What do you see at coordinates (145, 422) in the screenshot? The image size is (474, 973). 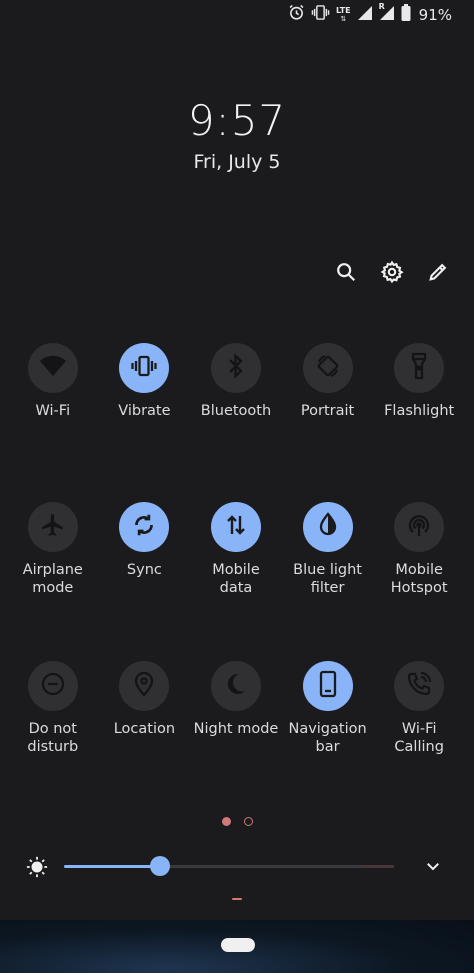 I see `tile-vibrate: Vibrate` at bounding box center [145, 422].